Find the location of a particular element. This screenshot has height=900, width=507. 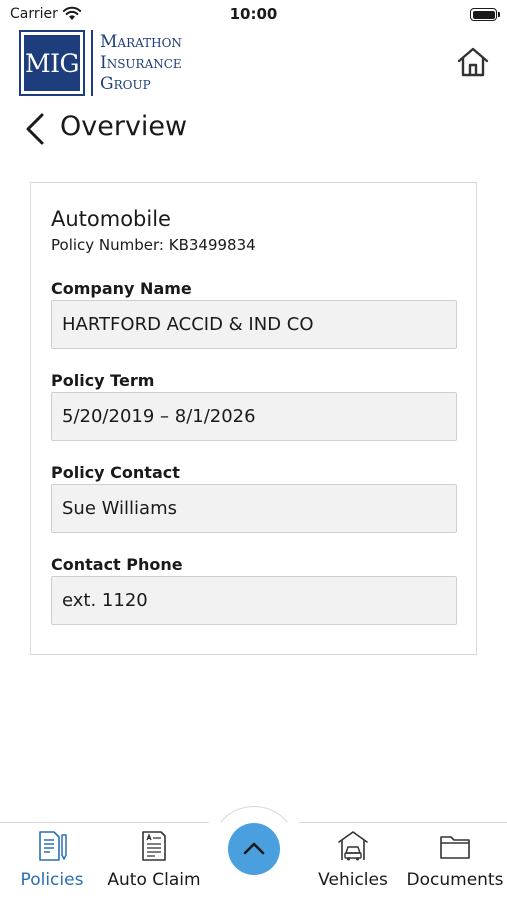

logo-mark: MIG is located at coordinates (52, 63).